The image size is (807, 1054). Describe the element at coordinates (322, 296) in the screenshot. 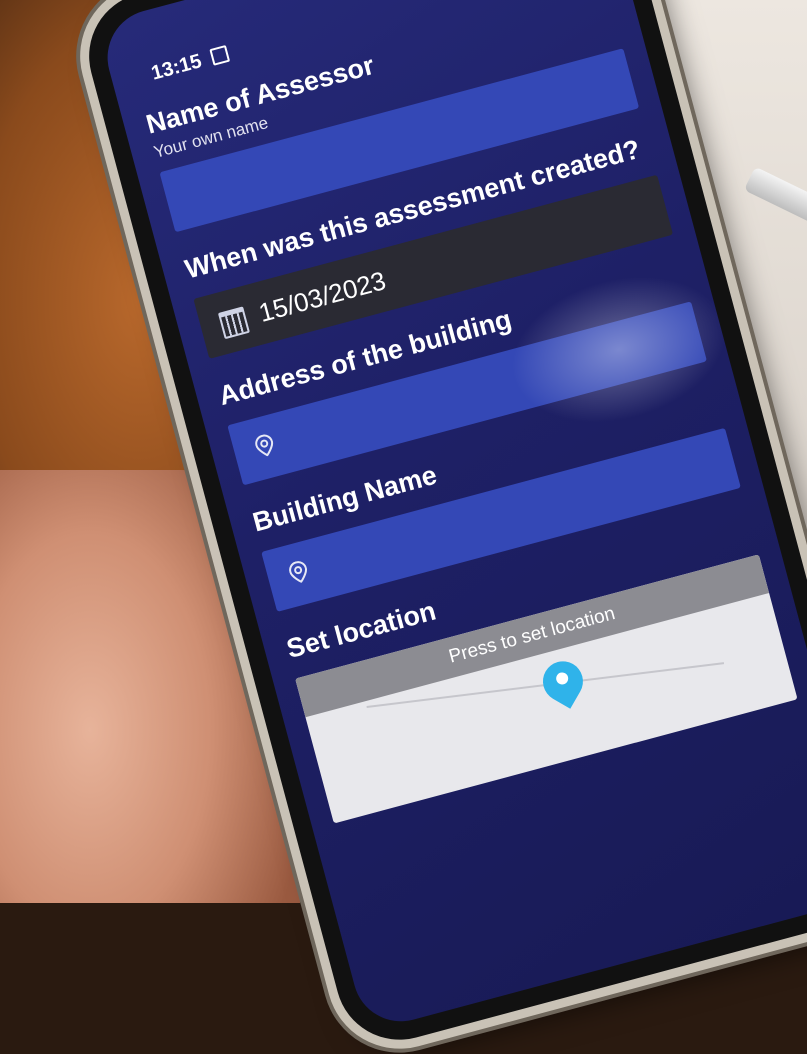

I see `date-value: 15/03/2023` at that location.